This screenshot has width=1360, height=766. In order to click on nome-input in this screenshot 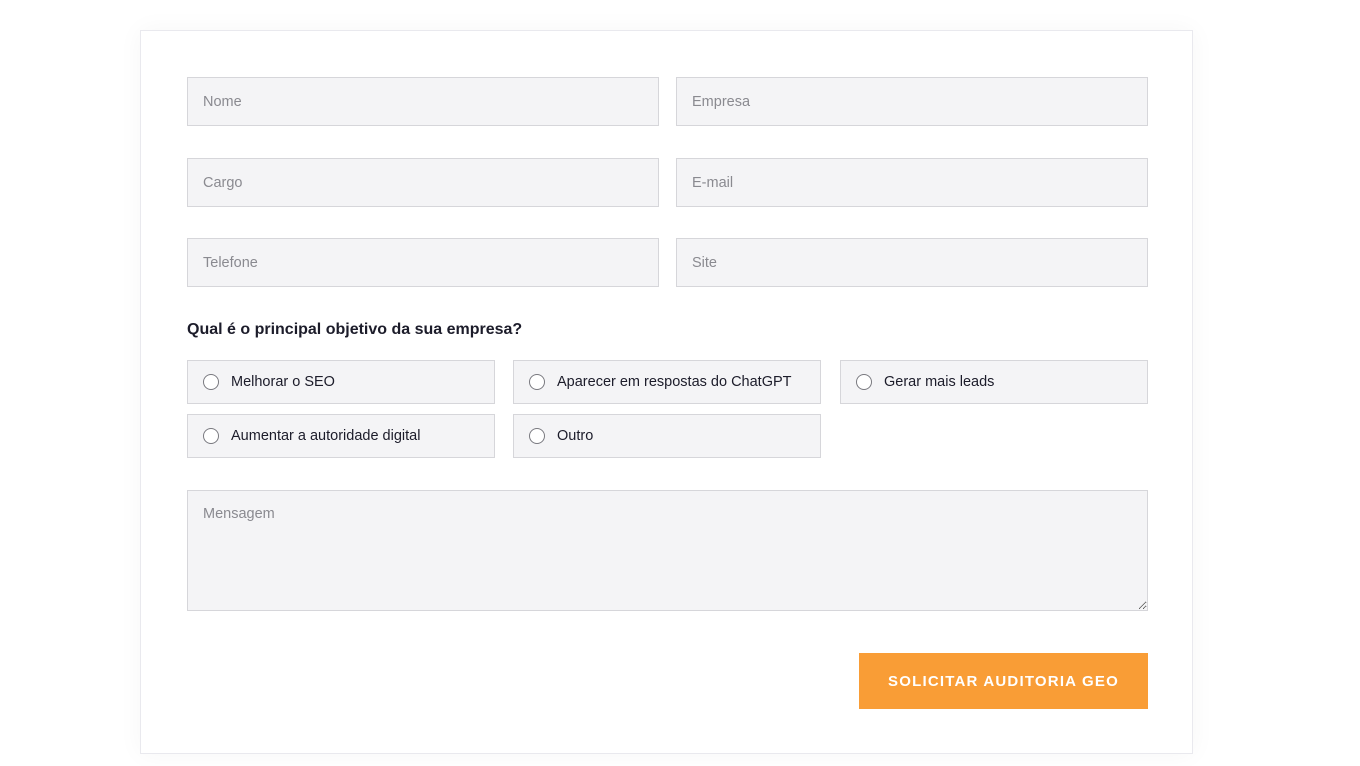, I will do `click(423, 101)`.